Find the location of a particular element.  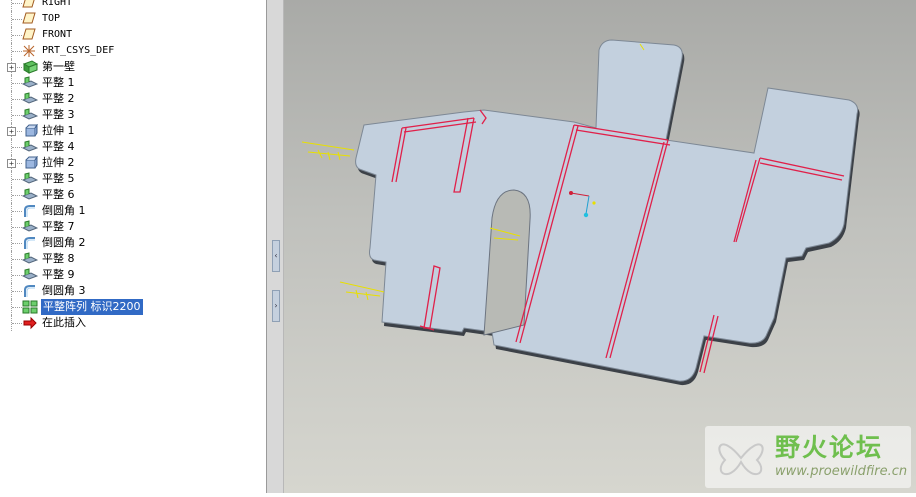

tree-item-label: 倒圆角 3 is located at coordinates (64, 290).